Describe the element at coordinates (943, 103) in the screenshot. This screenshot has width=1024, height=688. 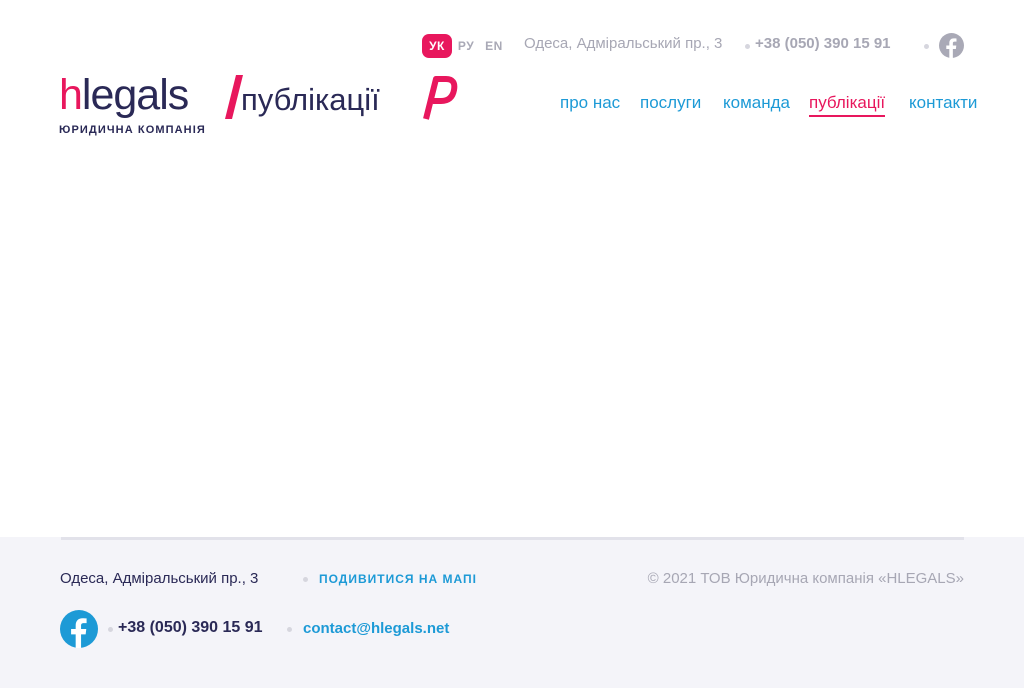
I see `nav-contacts: контакти` at that location.